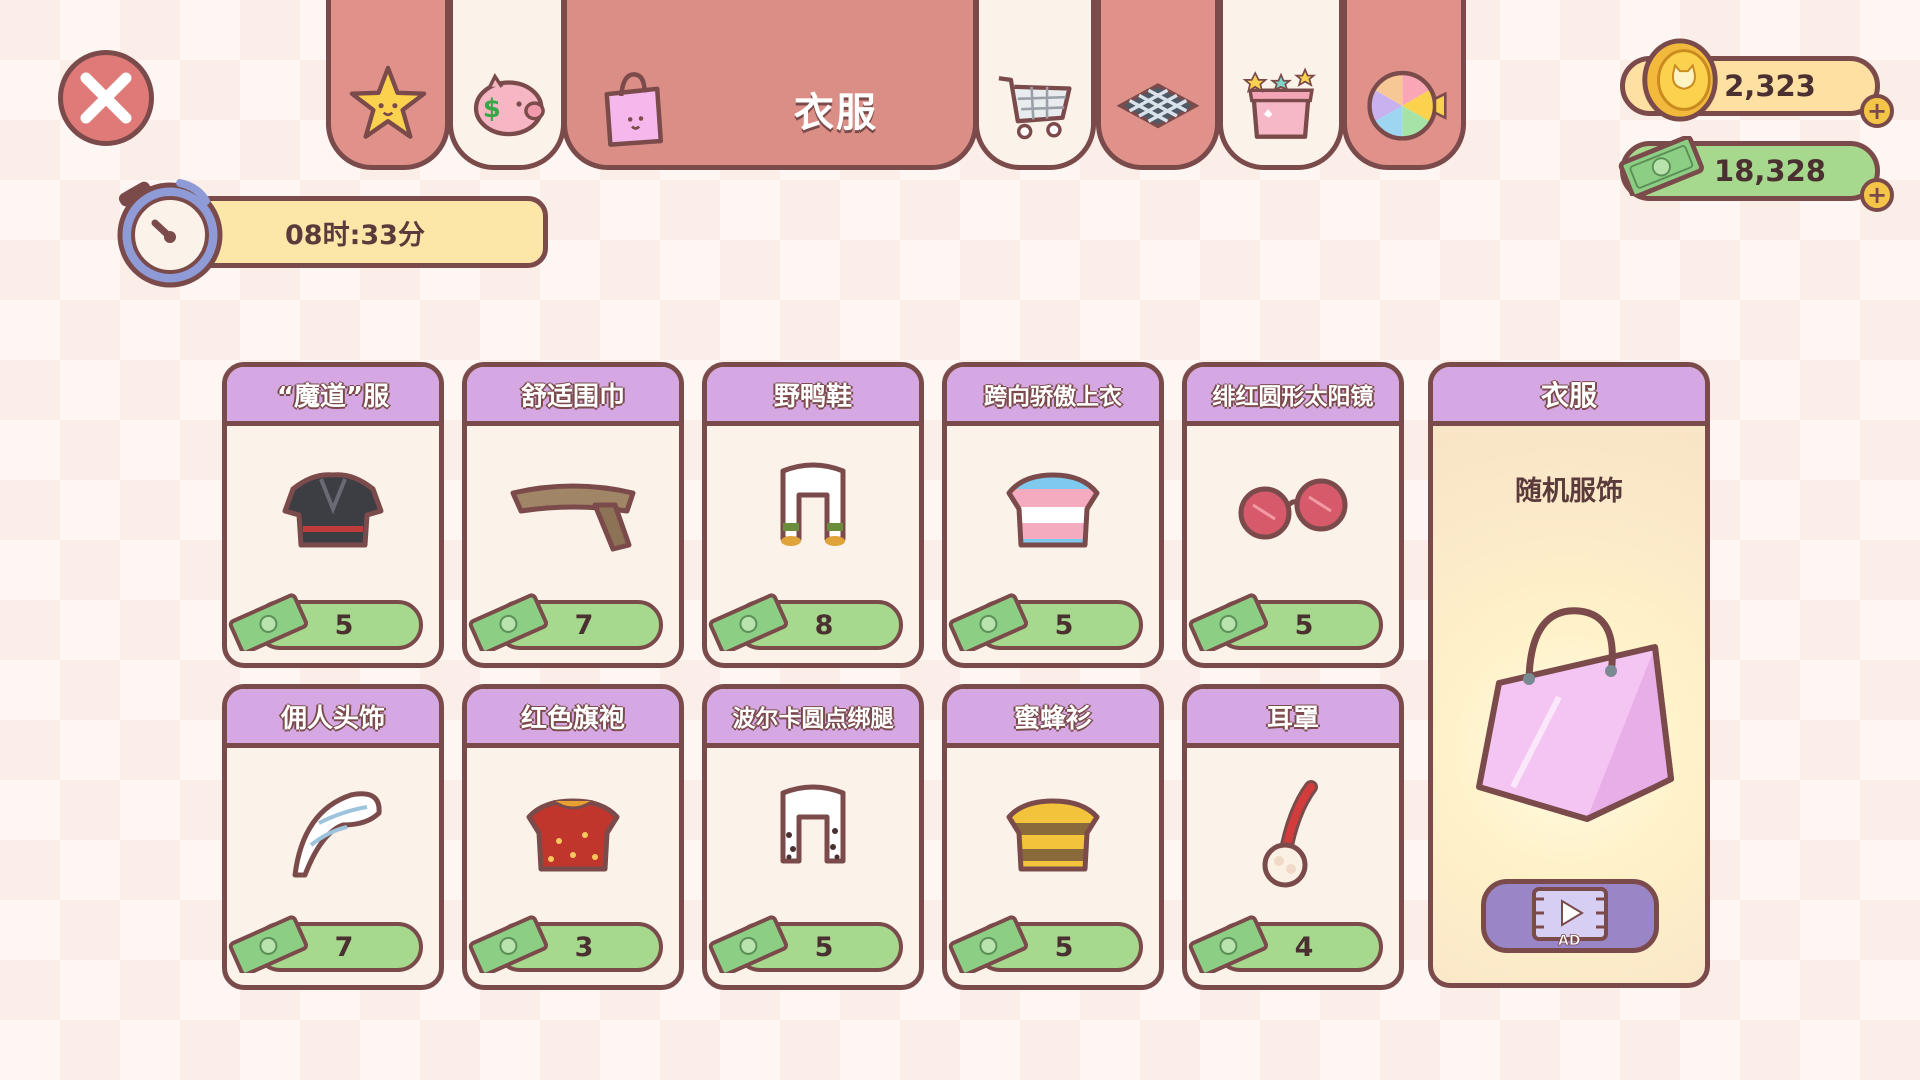  Describe the element at coordinates (1053, 510) in the screenshot. I see `pride-shirt-icon` at that location.